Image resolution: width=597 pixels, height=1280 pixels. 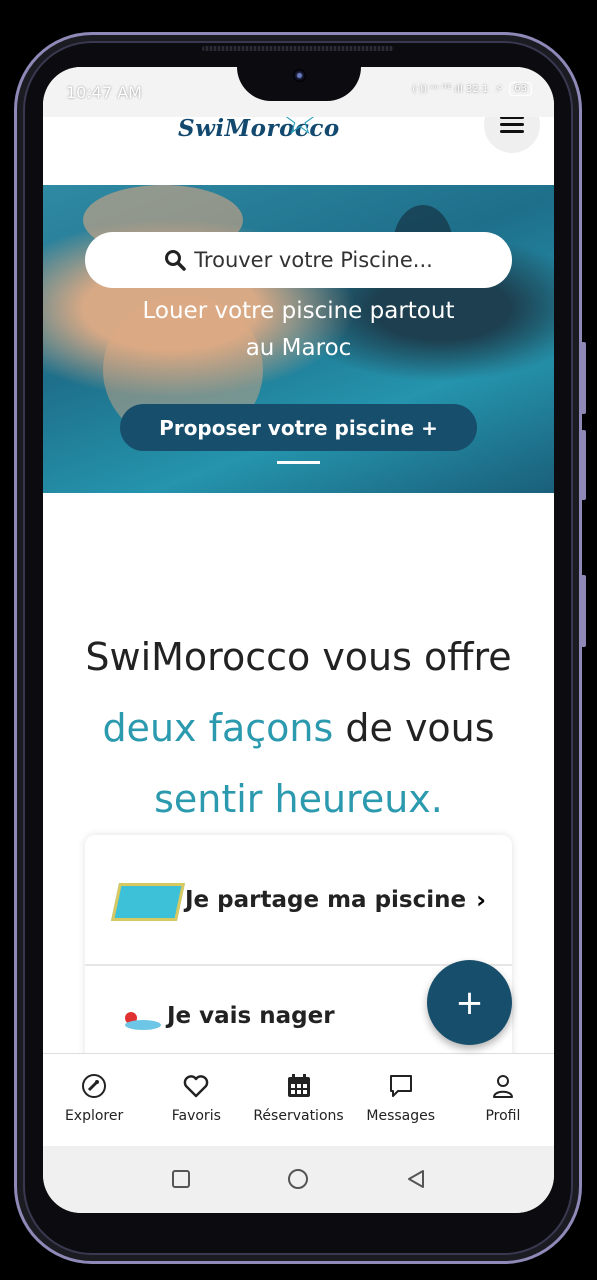 I want to click on tab-label: Messages, so click(x=401, y=1116).